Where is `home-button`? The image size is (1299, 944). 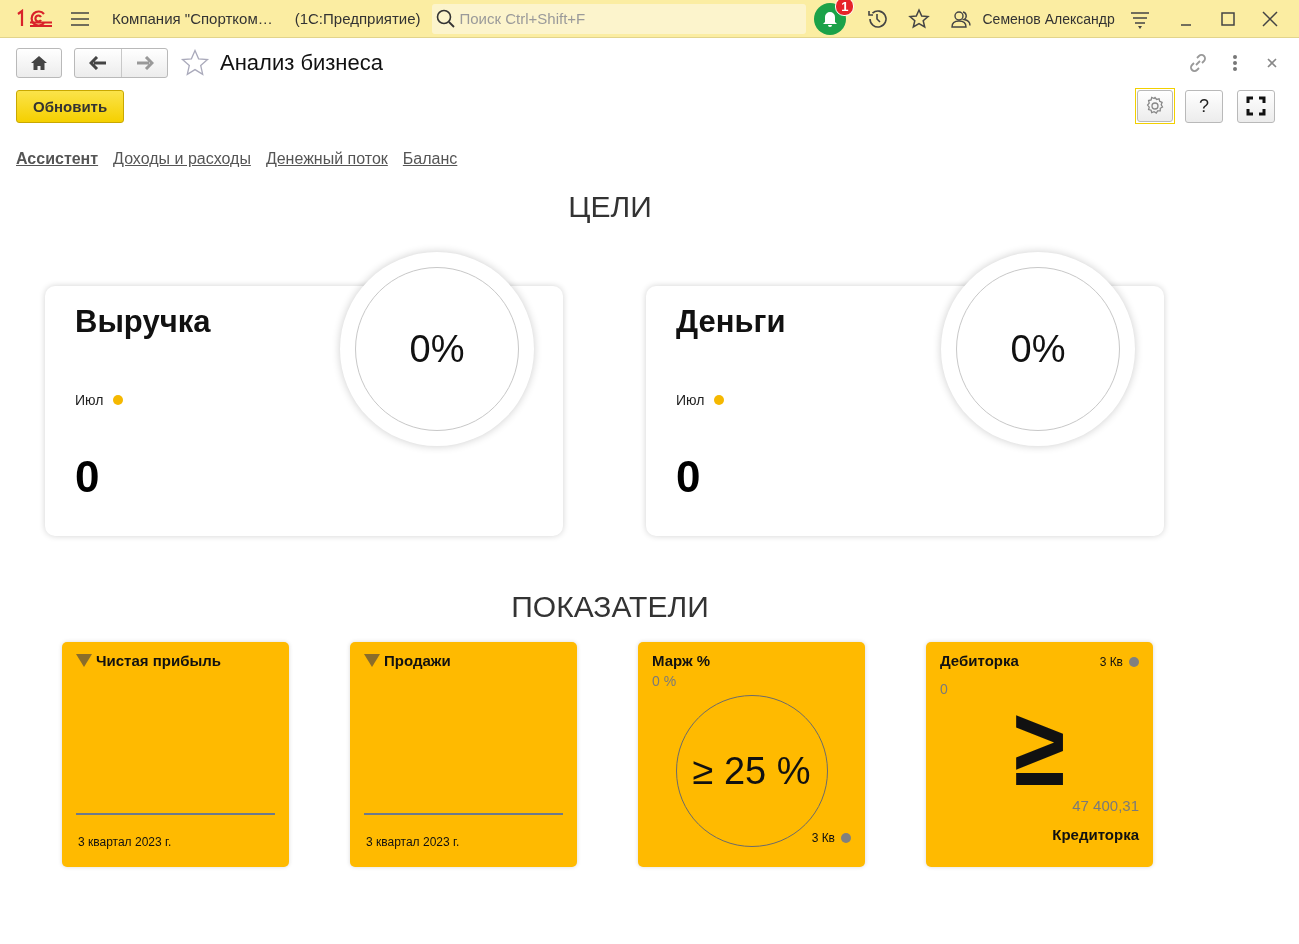 home-button is located at coordinates (39, 63).